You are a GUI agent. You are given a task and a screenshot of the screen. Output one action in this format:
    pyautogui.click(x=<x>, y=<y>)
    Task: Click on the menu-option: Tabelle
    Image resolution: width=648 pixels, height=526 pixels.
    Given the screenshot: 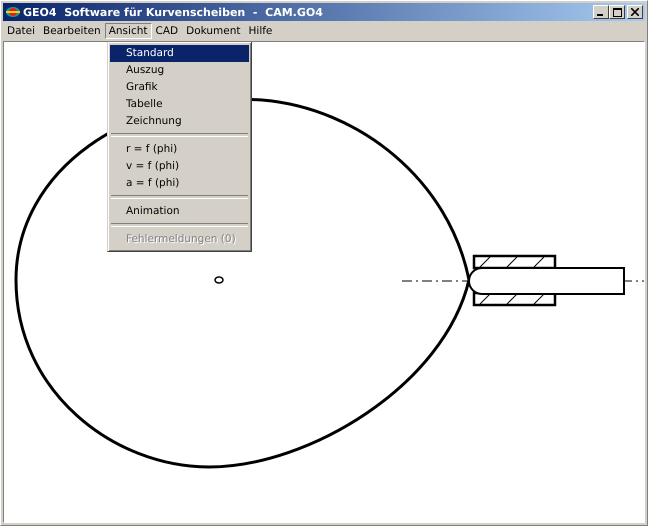 What is the action you would take?
    pyautogui.click(x=179, y=104)
    